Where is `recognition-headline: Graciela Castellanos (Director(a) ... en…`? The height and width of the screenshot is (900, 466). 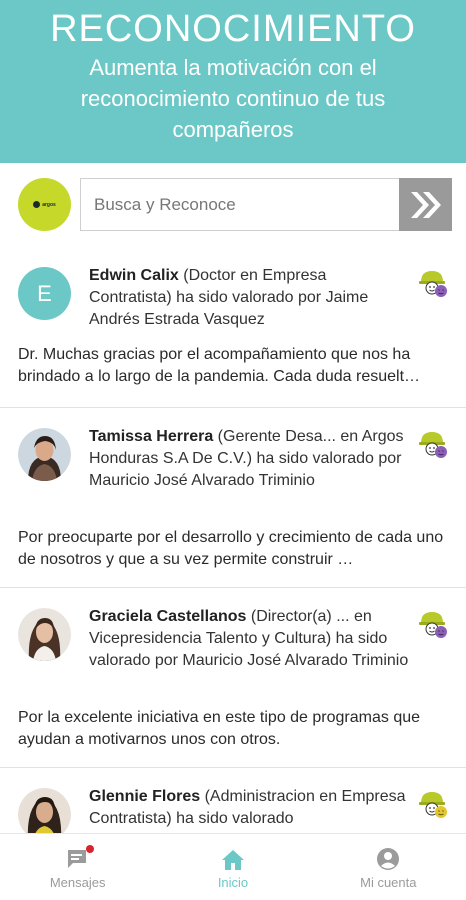
recognition-headline: Graciela Castellanos (Director(a) ... en… is located at coordinates (249, 639).